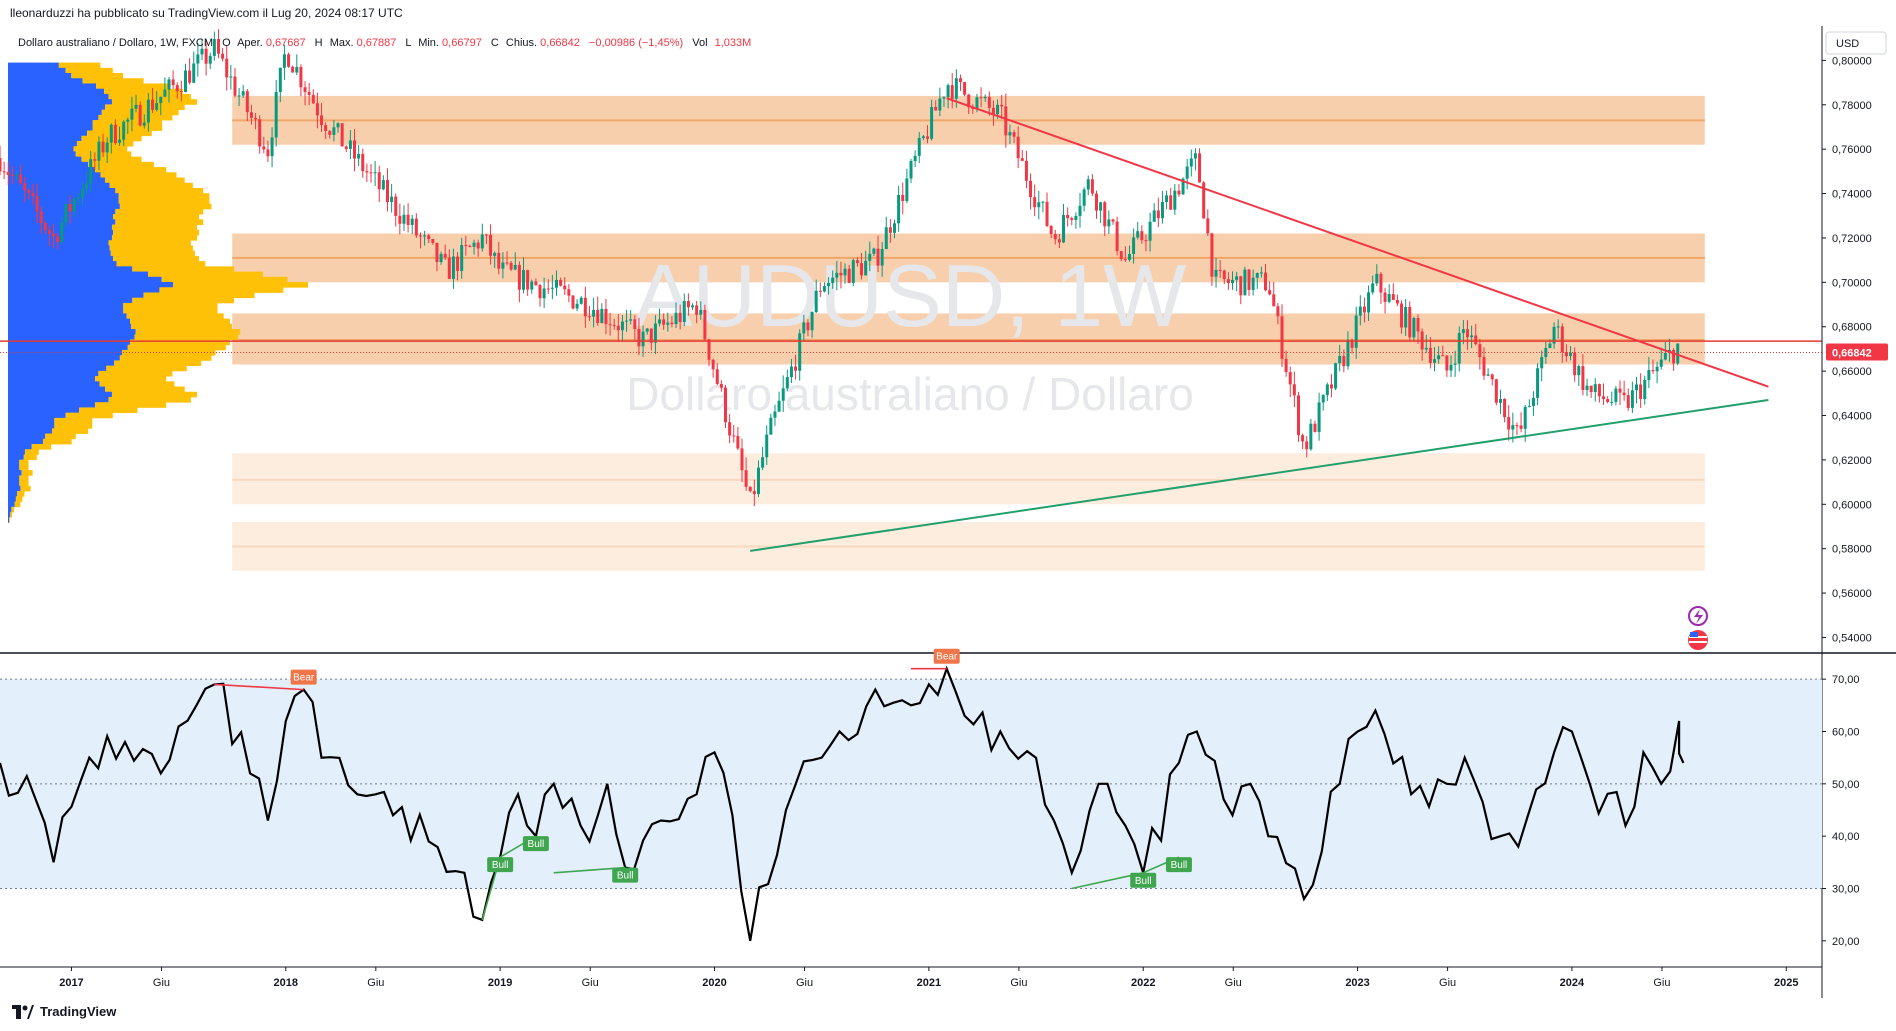  I want to click on legend-vol-label: Vol, so click(699, 43).